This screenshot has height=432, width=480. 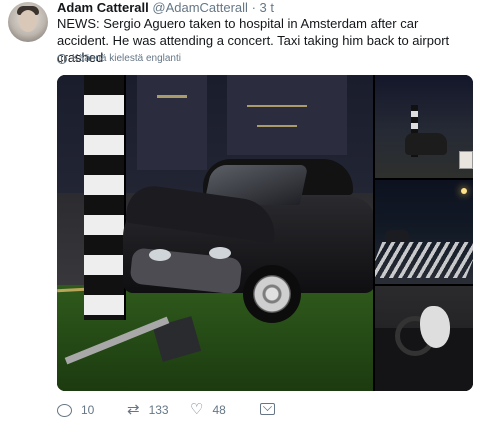 I want to click on reply-button: 10, so click(x=75, y=410).